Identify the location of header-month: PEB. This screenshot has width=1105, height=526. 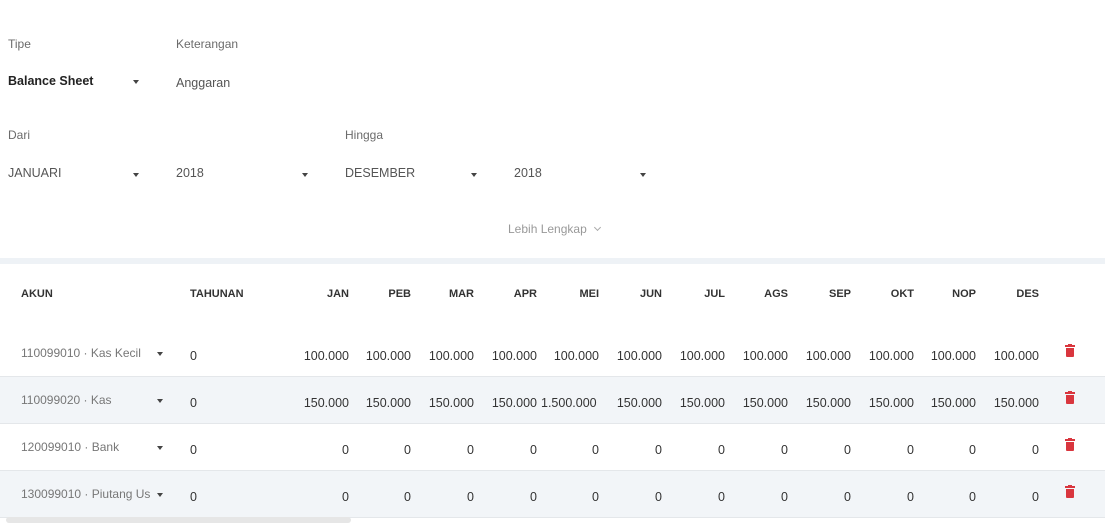
(399, 294).